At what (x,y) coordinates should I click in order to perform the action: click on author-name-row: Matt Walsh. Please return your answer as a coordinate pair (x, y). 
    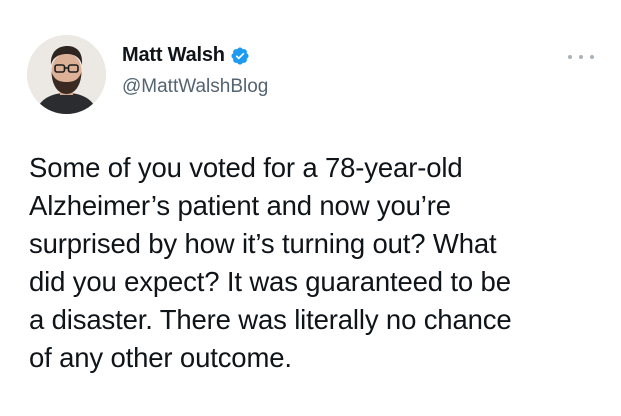
    Looking at the image, I should click on (186, 55).